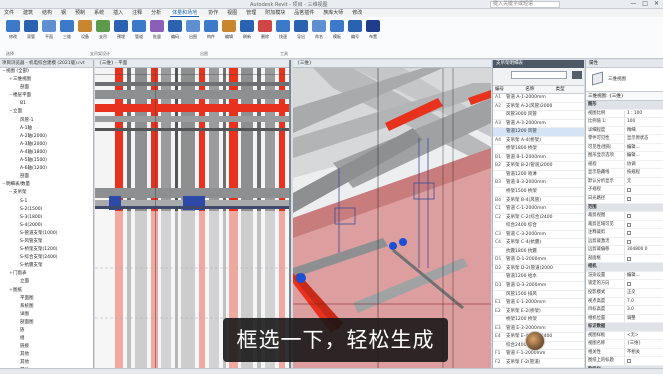 Image resolution: width=663 pixels, height=374 pixels. What do you see at coordinates (624, 191) in the screenshot?
I see `properties-row: 子规程` at bounding box center [624, 191].